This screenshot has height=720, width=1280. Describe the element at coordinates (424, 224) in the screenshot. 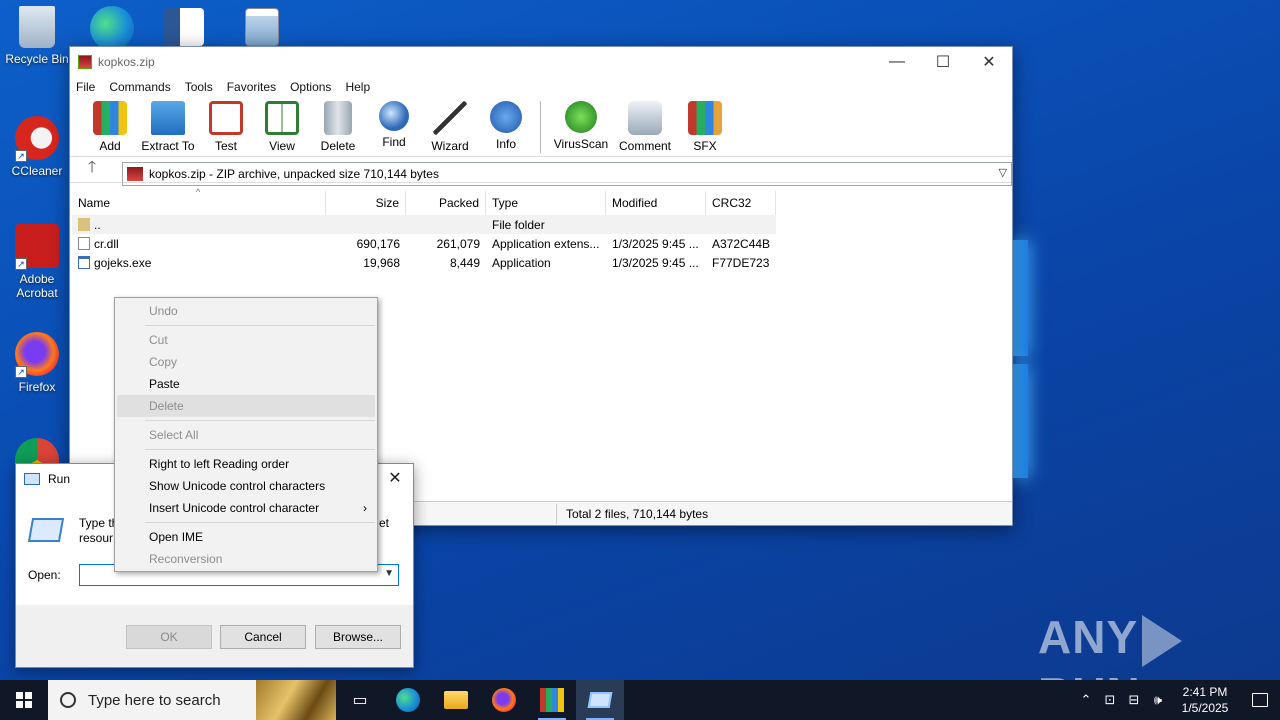

I see `table-row: .. File folder` at that location.